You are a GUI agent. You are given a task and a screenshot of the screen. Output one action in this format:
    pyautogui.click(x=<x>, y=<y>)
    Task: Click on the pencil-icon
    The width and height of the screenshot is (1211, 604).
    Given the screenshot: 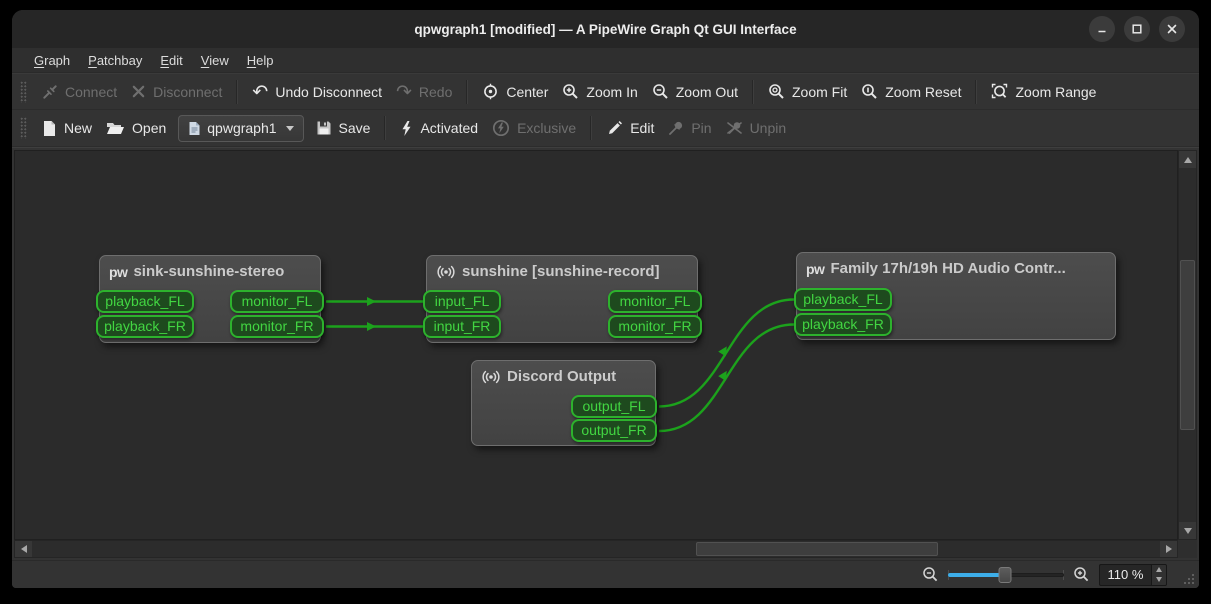 What is the action you would take?
    pyautogui.click(x=616, y=127)
    